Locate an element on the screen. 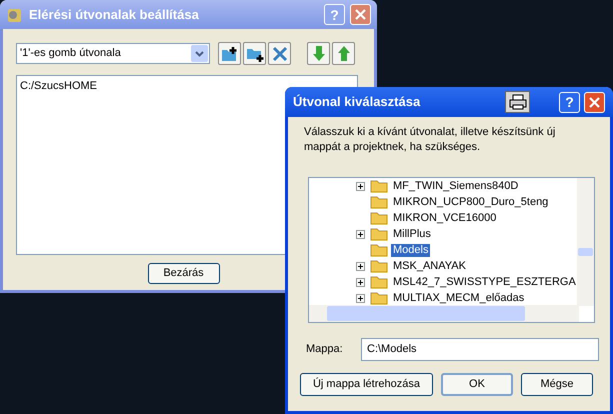  tree-item: MIKRON_VCE16000 is located at coordinates (444, 218).